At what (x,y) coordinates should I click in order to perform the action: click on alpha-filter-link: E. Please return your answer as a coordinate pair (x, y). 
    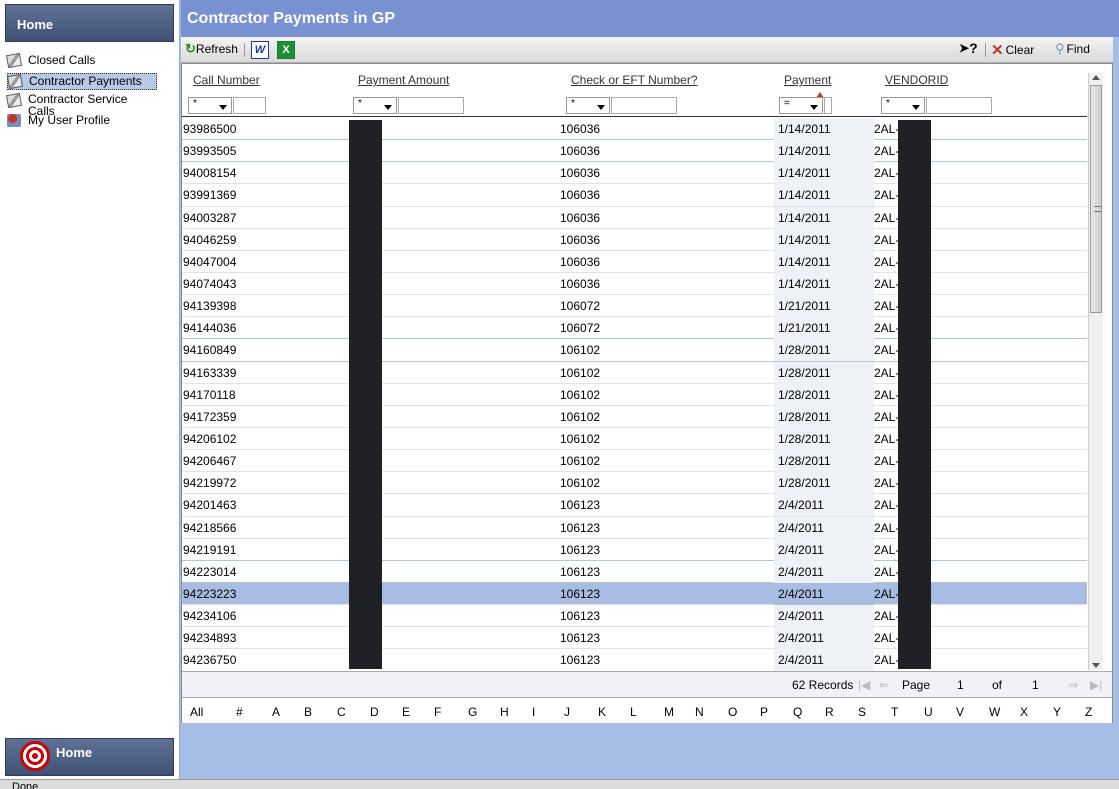
    Looking at the image, I should click on (406, 712).